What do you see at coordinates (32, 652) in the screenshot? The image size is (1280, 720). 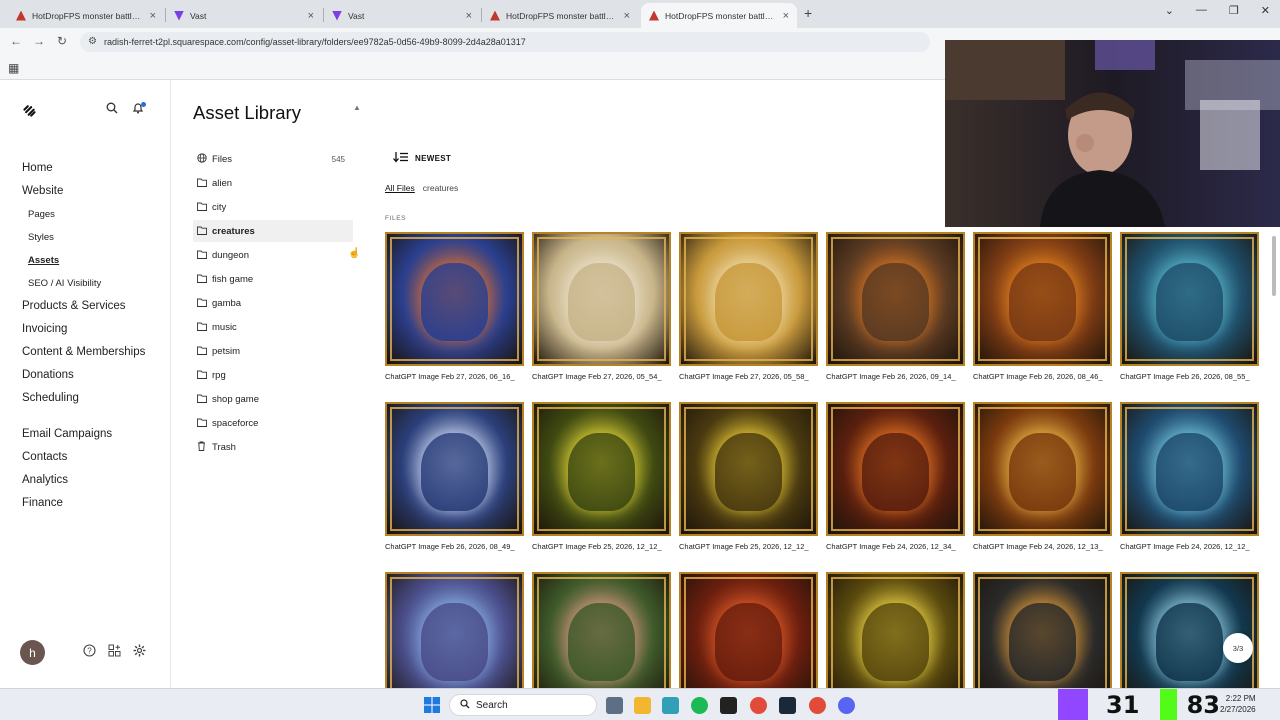 I see `avatar: h` at bounding box center [32, 652].